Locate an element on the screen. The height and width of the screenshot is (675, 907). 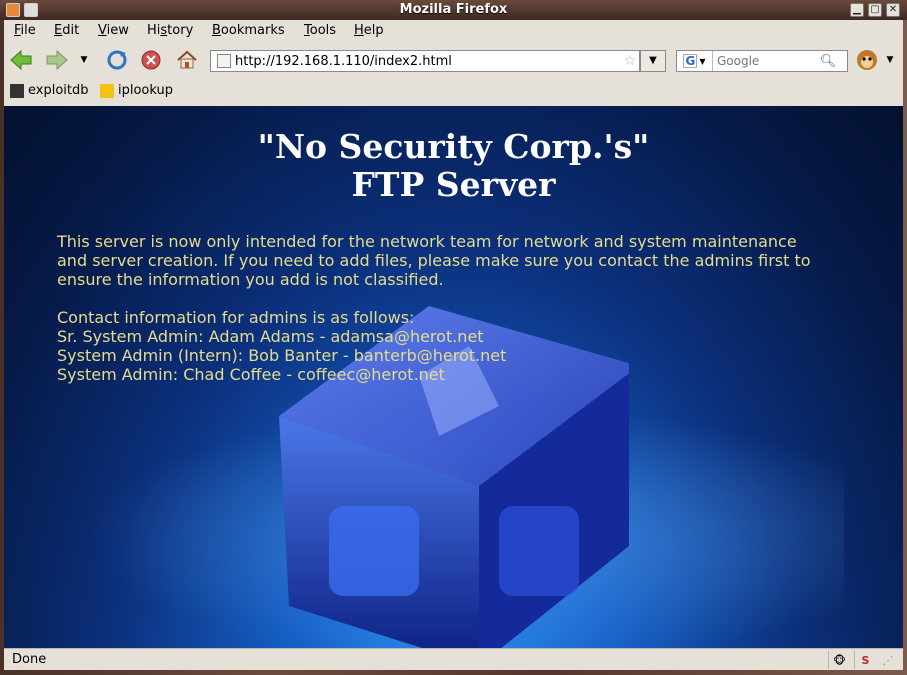
addon-dropdown-button: ▼ is located at coordinates (890, 60).